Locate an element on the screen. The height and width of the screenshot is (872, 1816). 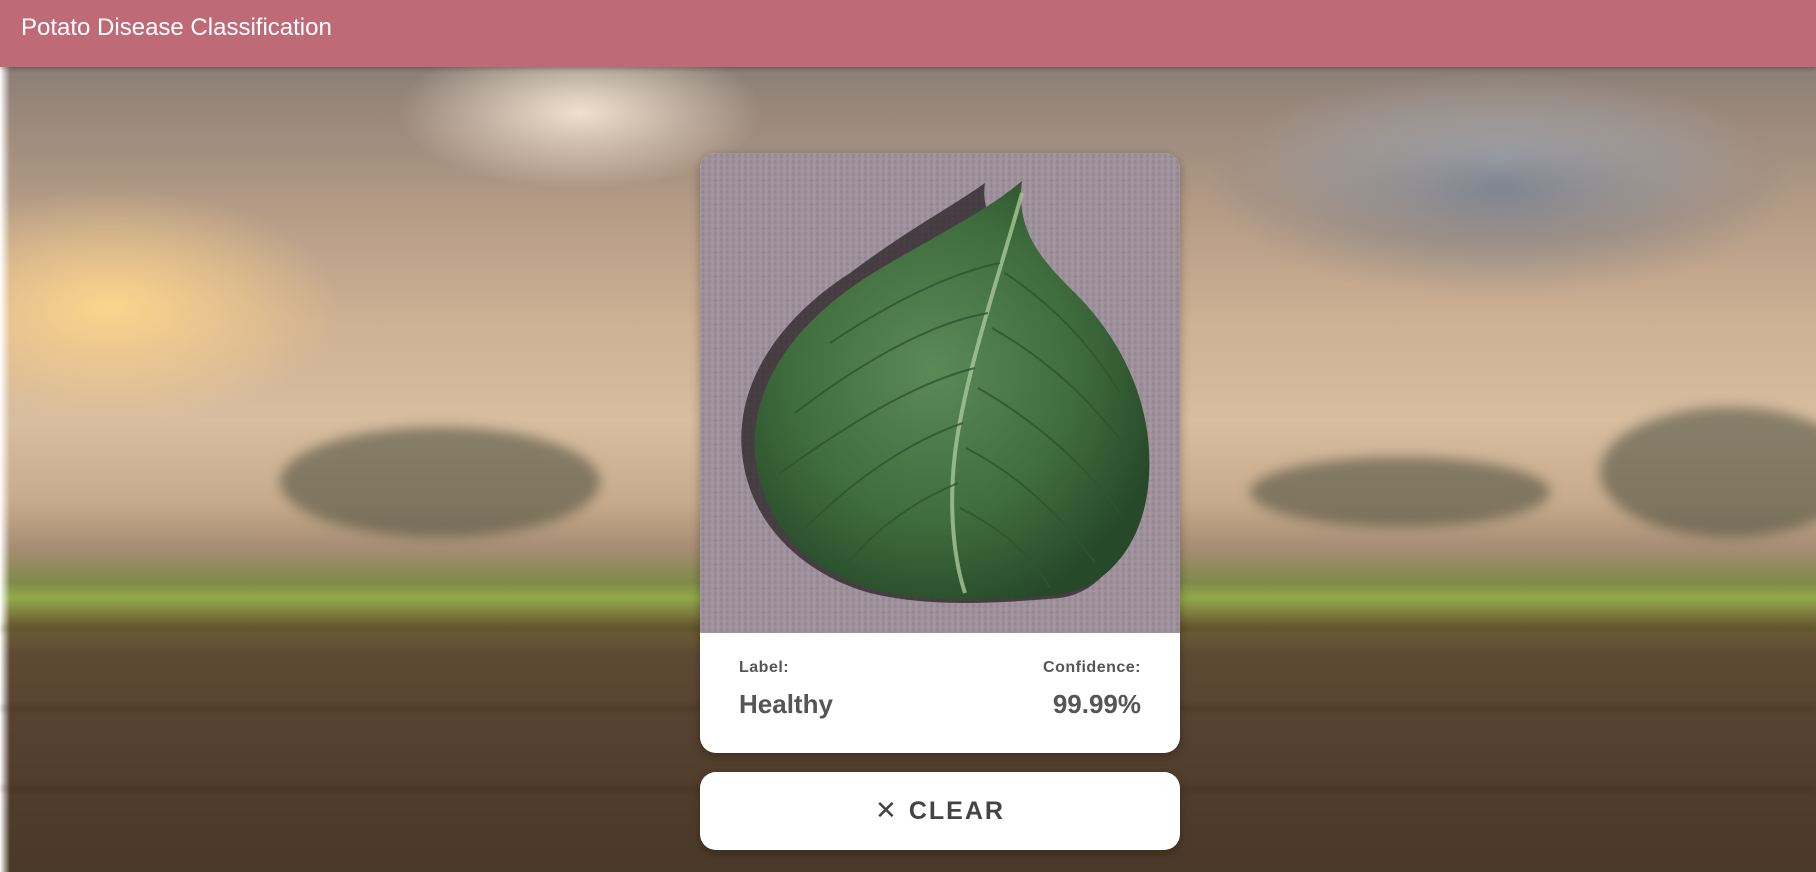
confidence-value: 99.99% is located at coordinates (1096, 704).